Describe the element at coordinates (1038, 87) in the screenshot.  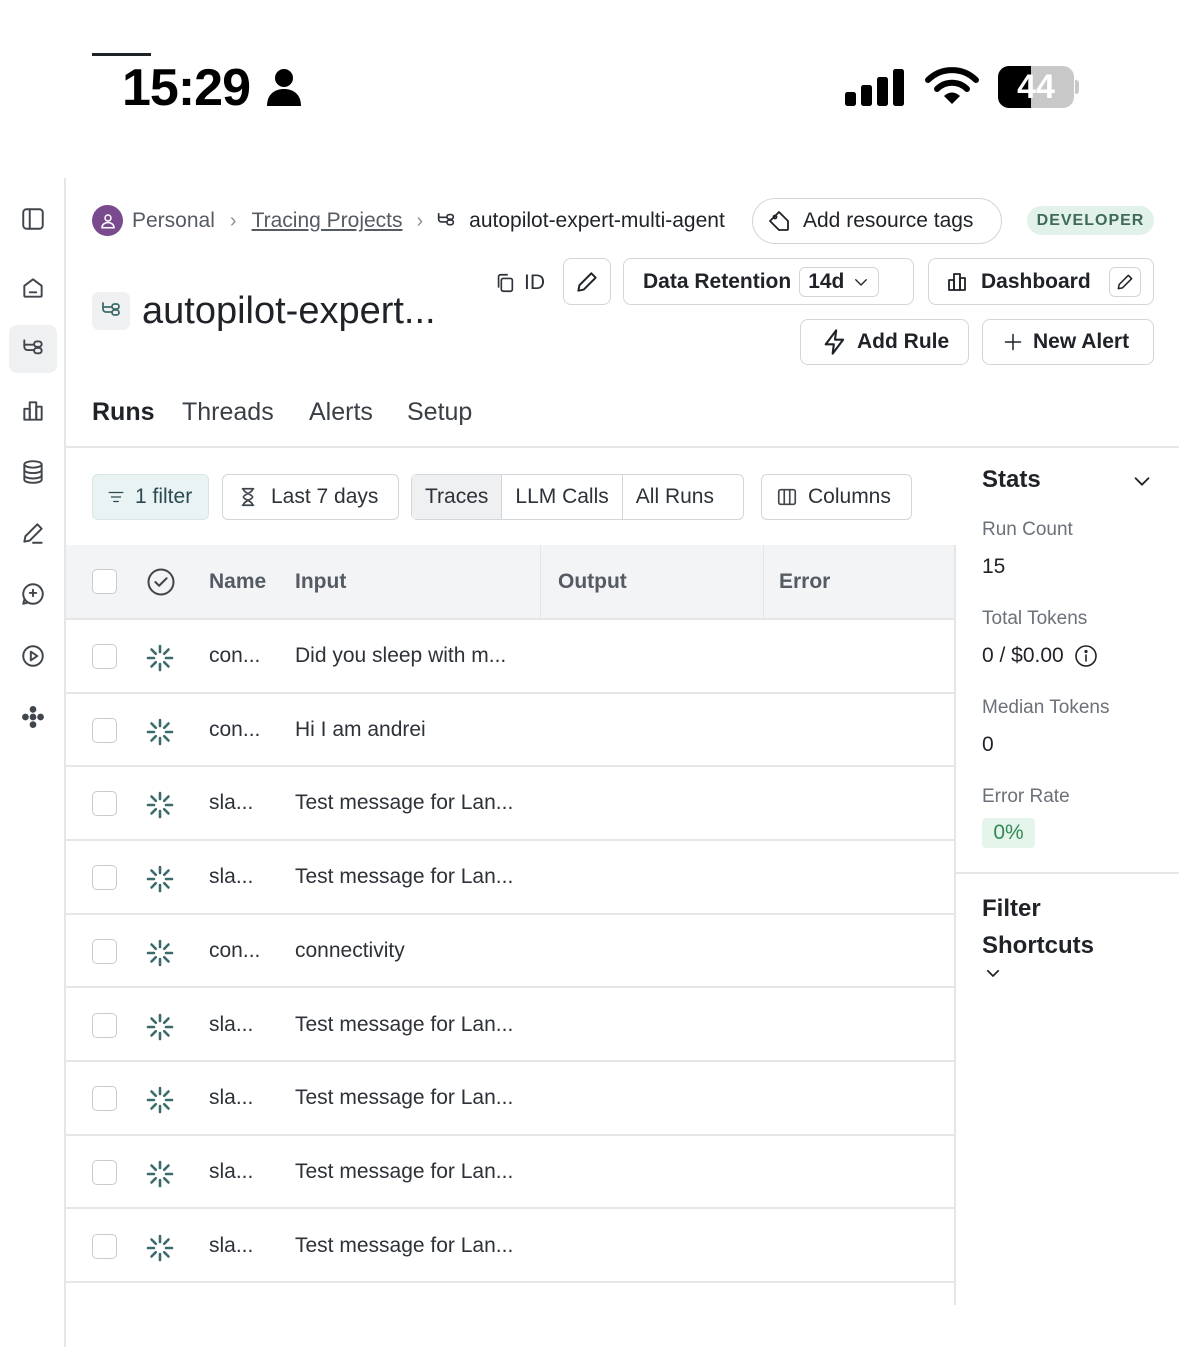
I see `battery-indicator: 44` at that location.